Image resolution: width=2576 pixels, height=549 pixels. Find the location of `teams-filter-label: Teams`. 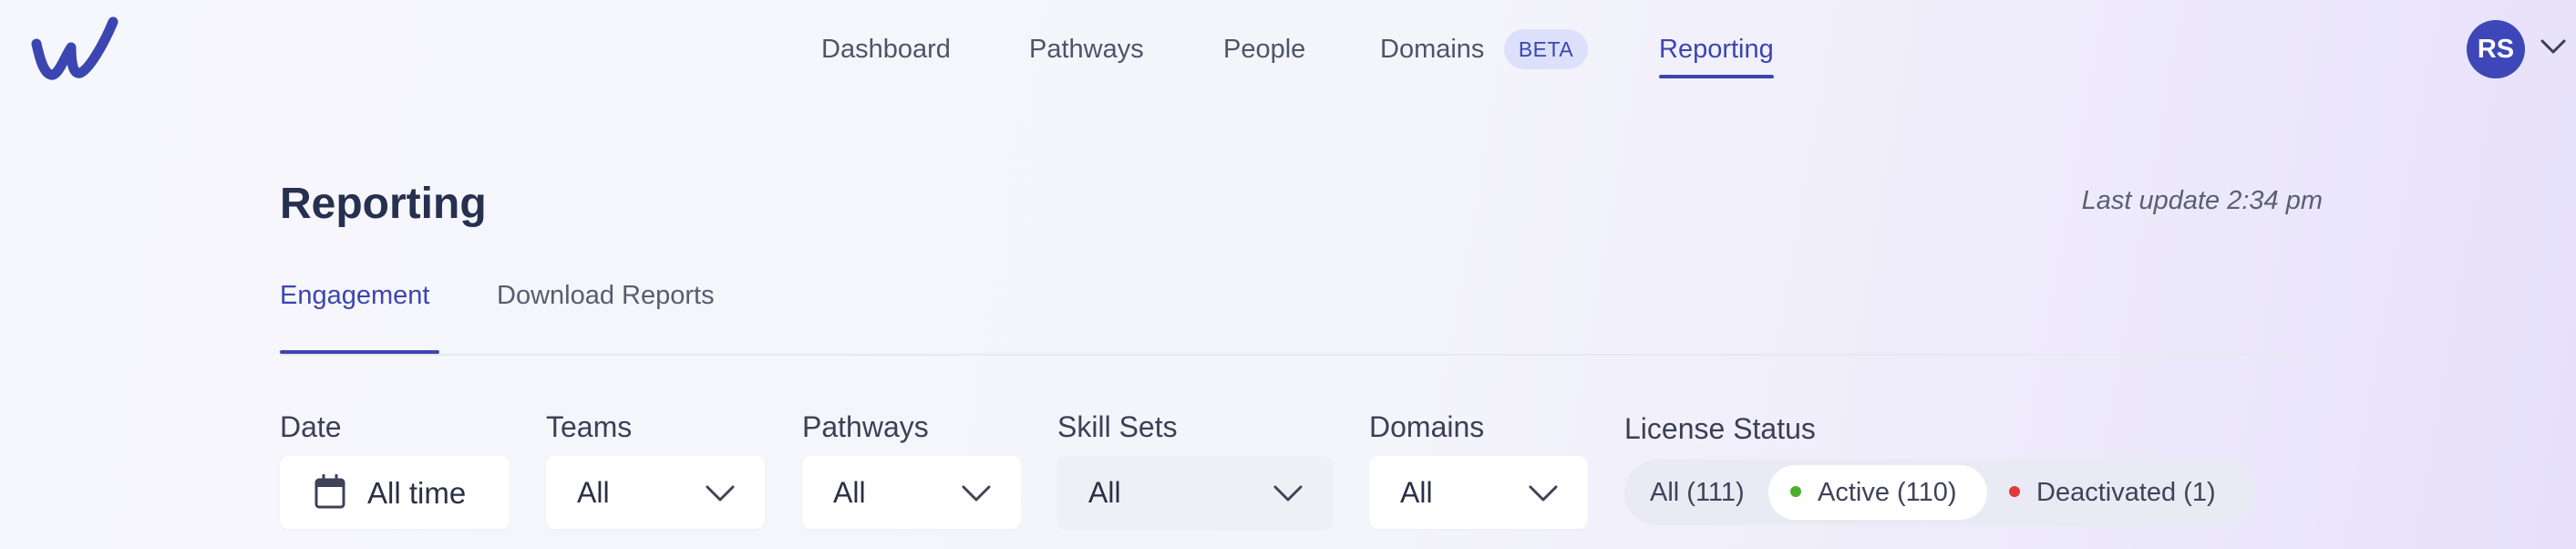

teams-filter-label: Teams is located at coordinates (589, 426).